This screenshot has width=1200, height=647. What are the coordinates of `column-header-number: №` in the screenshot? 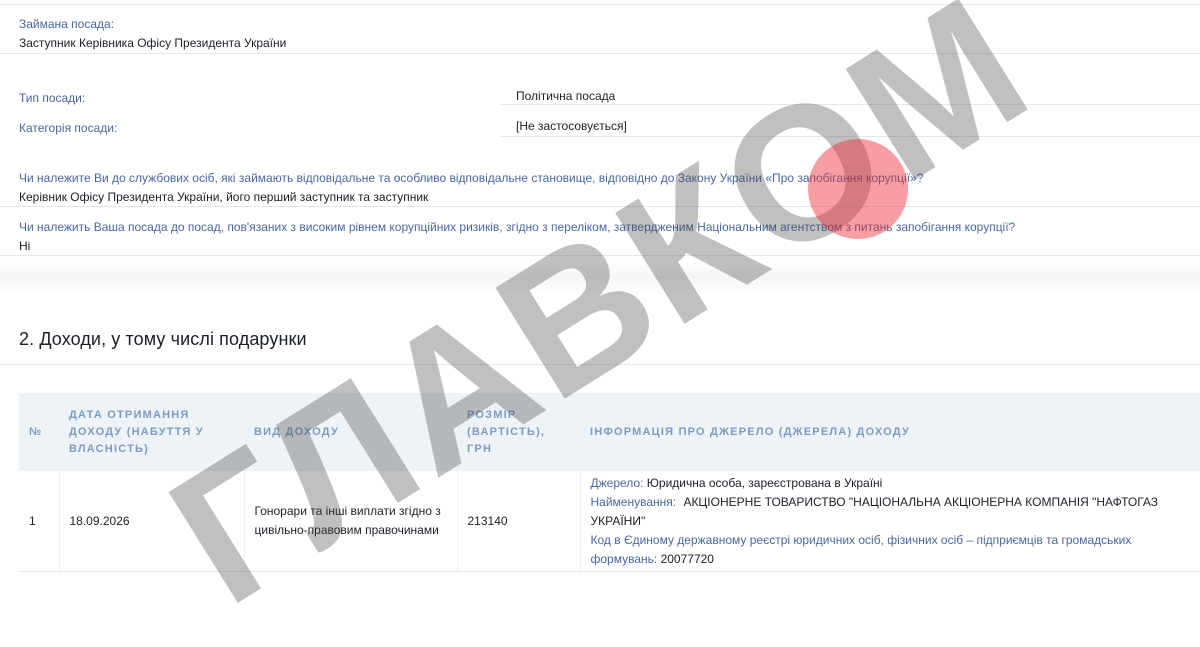 It's located at (39, 432).